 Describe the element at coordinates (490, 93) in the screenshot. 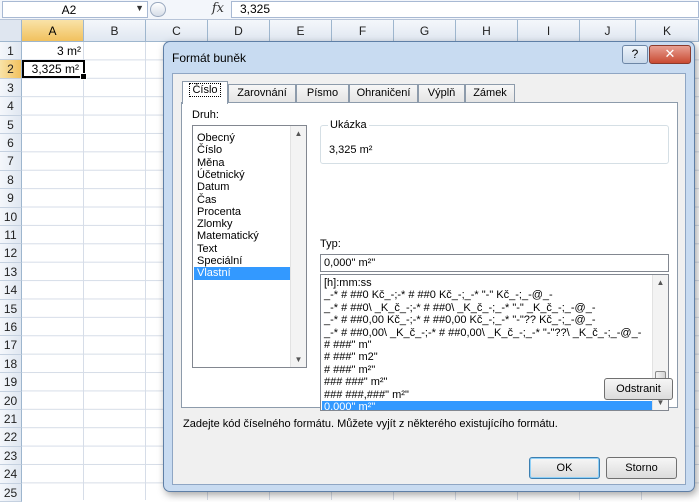

I see `tab-zamek: Zámek` at that location.